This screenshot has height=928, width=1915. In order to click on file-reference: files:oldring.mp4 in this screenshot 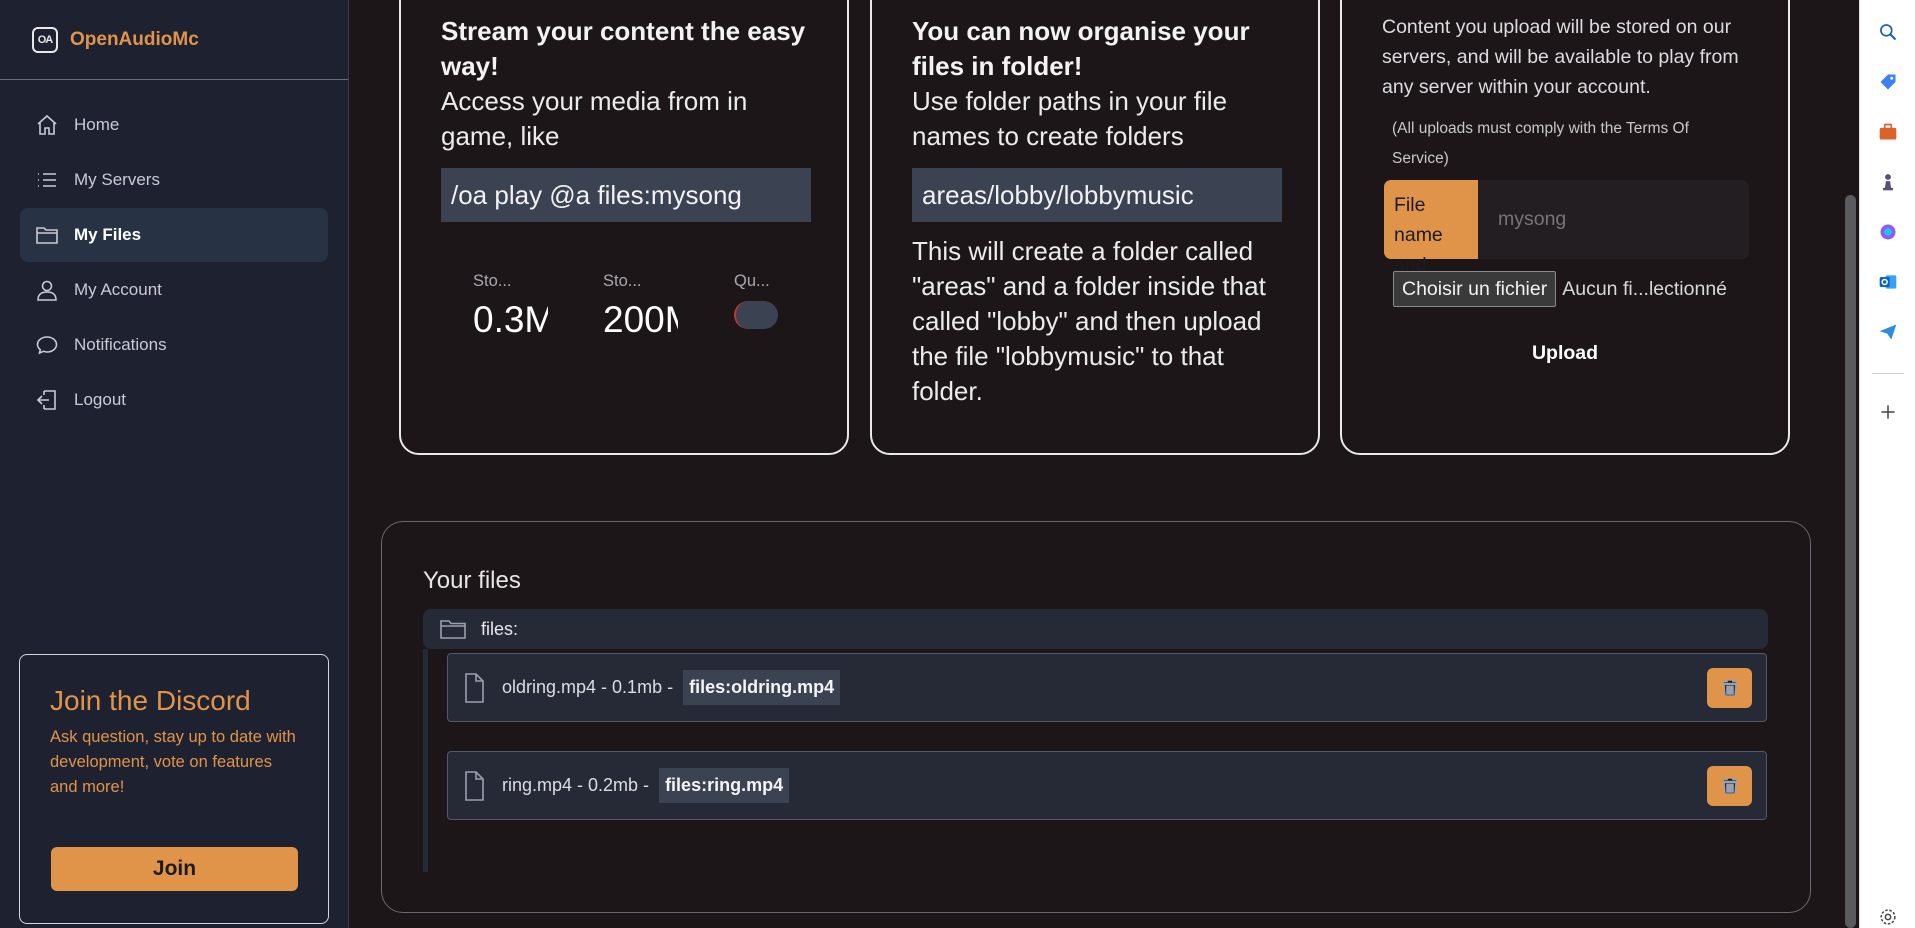, I will do `click(762, 687)`.